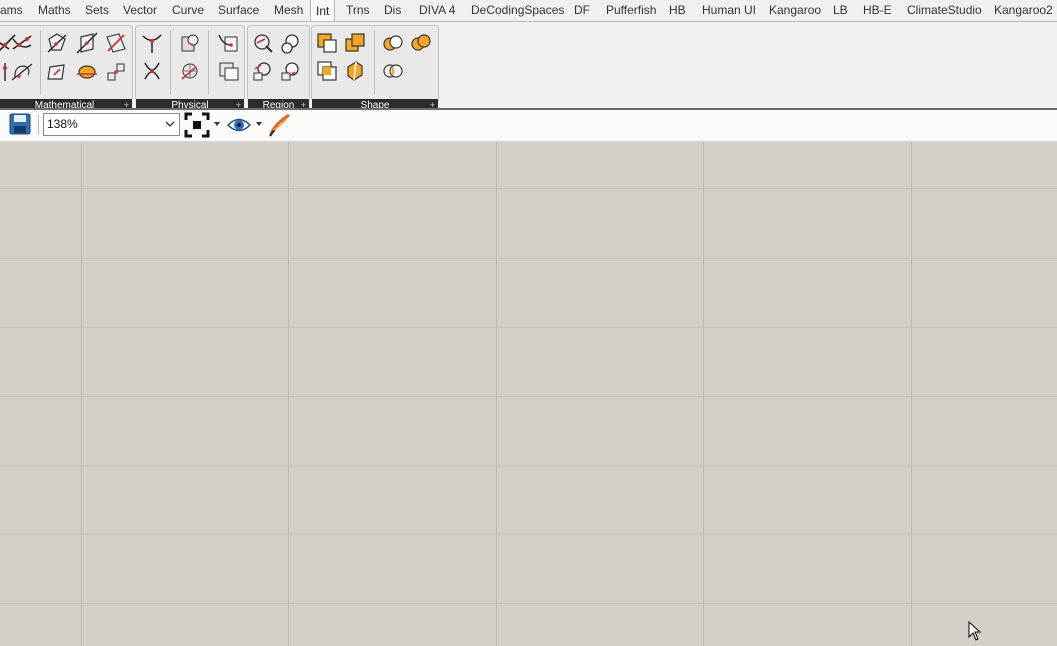 The image size is (1057, 646). What do you see at coordinates (631, 10) in the screenshot?
I see `tab-pufferfish: Pufferfish` at bounding box center [631, 10].